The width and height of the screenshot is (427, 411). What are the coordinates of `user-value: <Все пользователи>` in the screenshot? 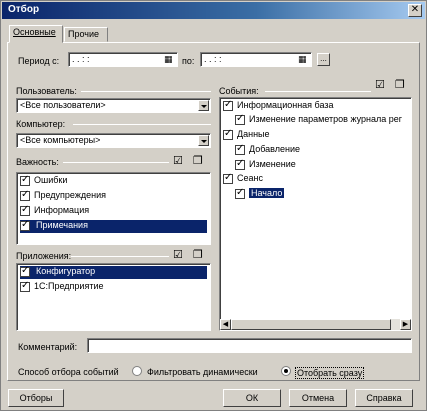 It's located at (63, 105).